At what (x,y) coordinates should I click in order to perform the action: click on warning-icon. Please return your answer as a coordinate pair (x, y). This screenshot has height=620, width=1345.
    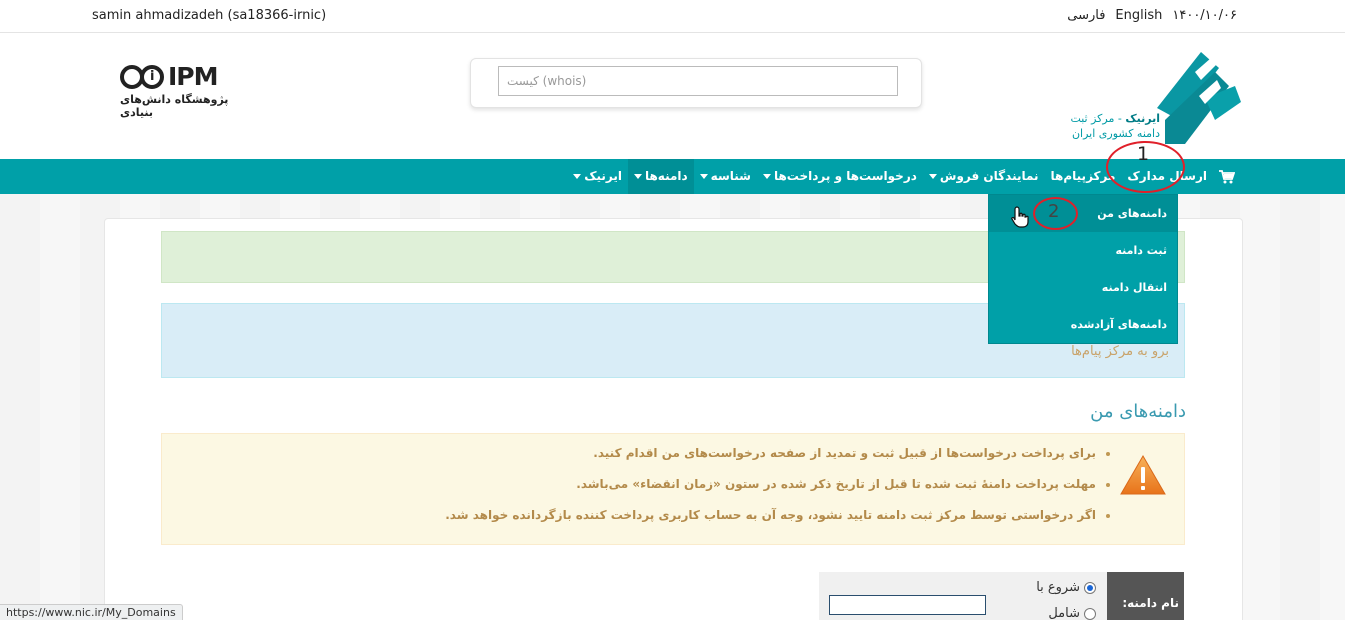
    Looking at the image, I should click on (1143, 475).